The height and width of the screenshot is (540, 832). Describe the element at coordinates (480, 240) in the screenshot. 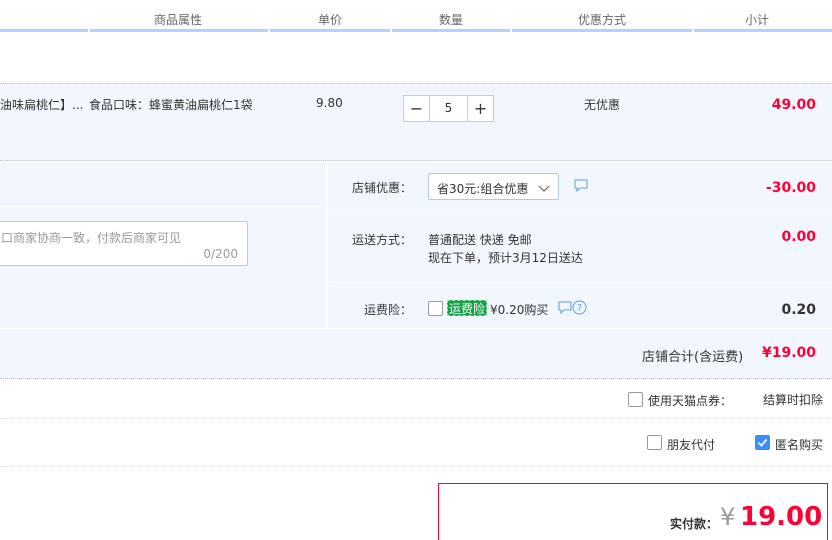

I see `delivery-method: 普通配送 快递 免邮` at that location.